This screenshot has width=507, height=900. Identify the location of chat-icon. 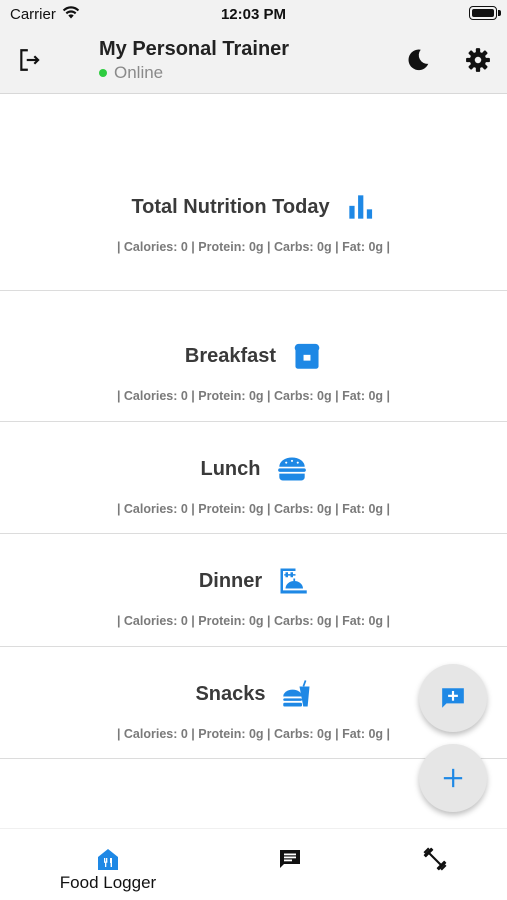
(290, 859).